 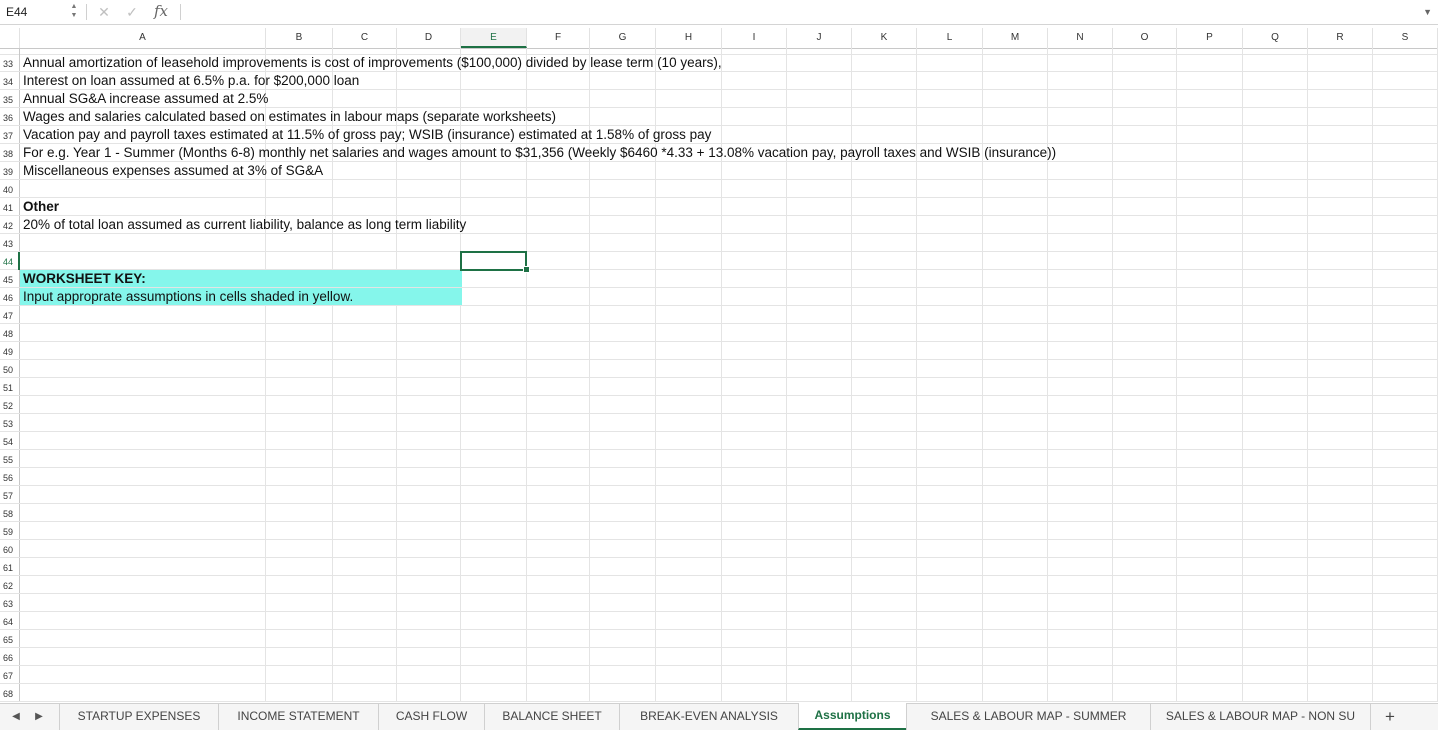 What do you see at coordinates (689, 38) in the screenshot?
I see `column-header-h: H` at bounding box center [689, 38].